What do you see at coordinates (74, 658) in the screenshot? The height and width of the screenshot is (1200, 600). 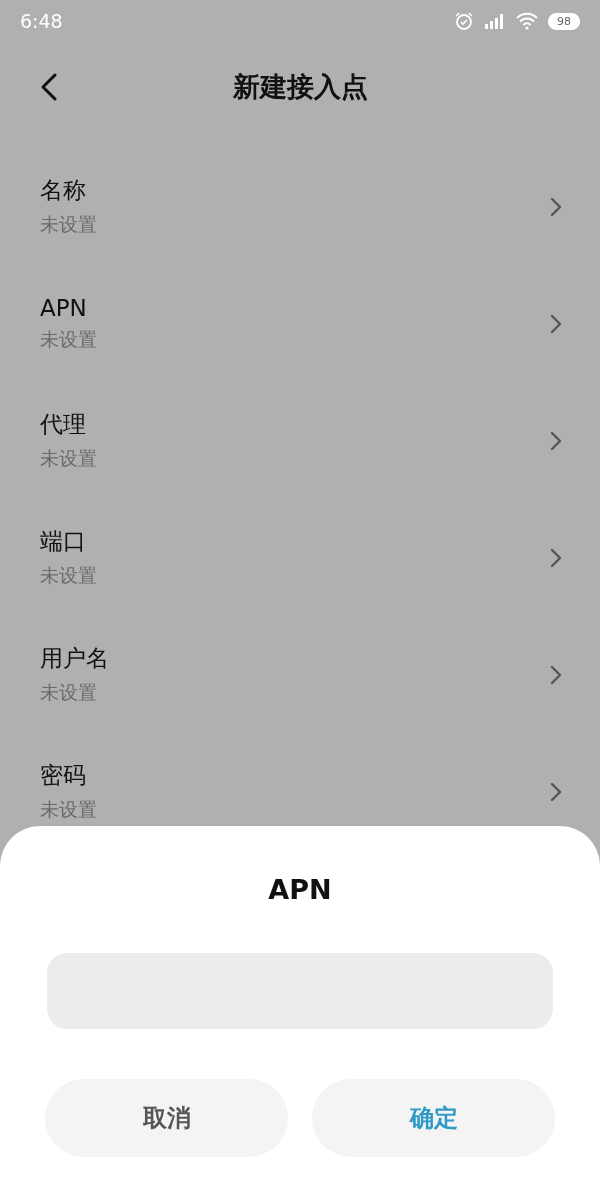 I see `setting-label: 用户名` at bounding box center [74, 658].